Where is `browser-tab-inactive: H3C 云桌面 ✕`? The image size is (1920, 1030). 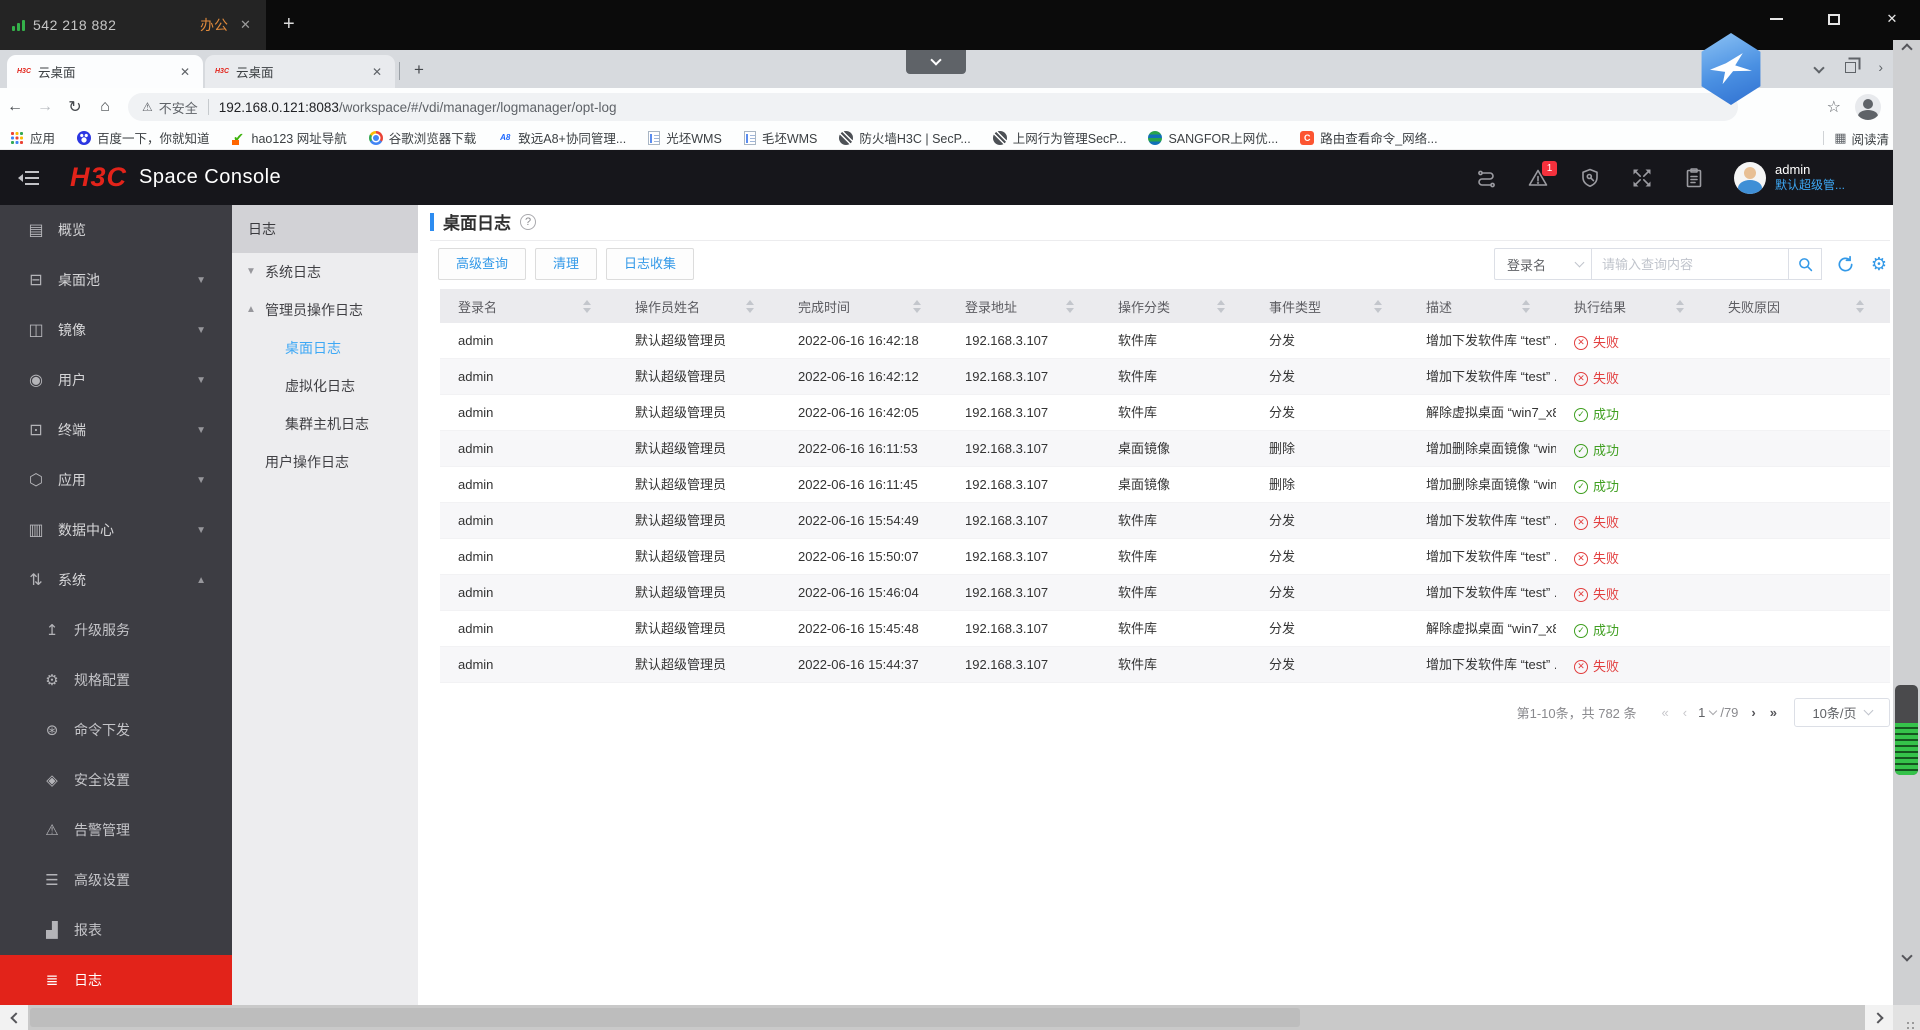 browser-tab-inactive: H3C 云桌面 ✕ is located at coordinates (300, 71).